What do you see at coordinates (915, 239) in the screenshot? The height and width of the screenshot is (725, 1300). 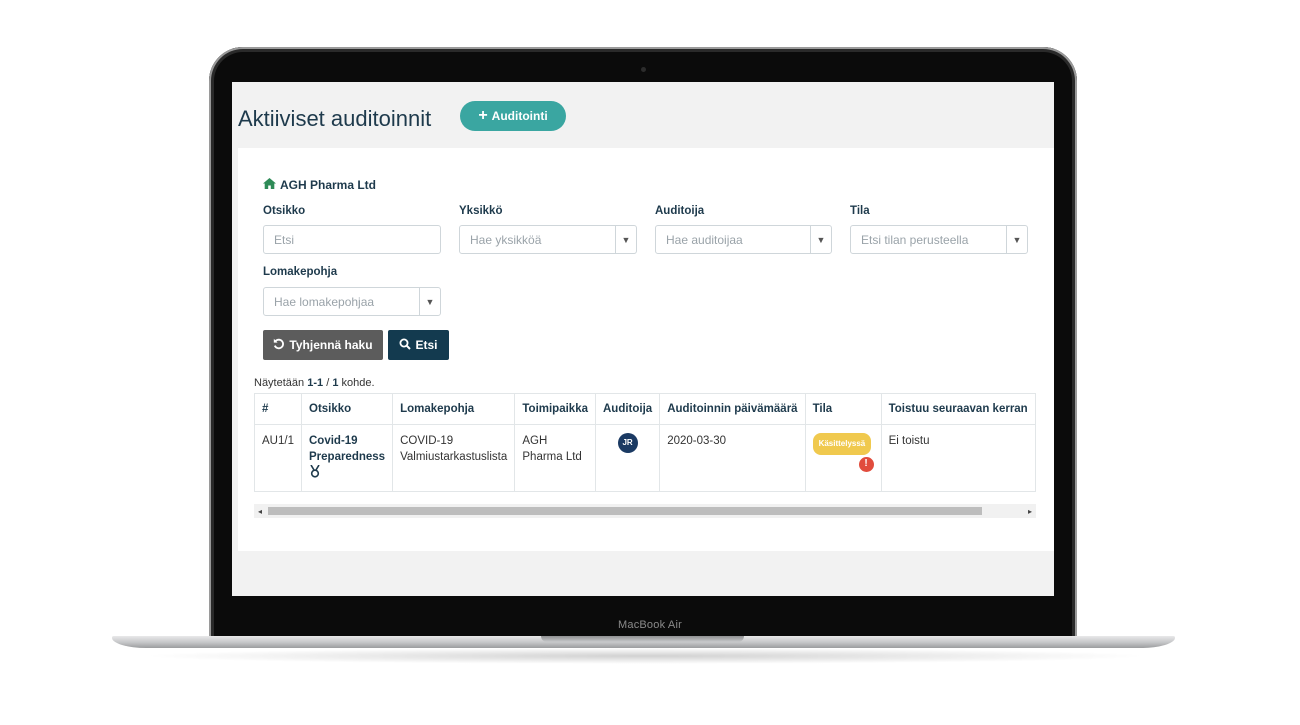 I see `tila-placeholder: Etsi tilan perusteella` at bounding box center [915, 239].